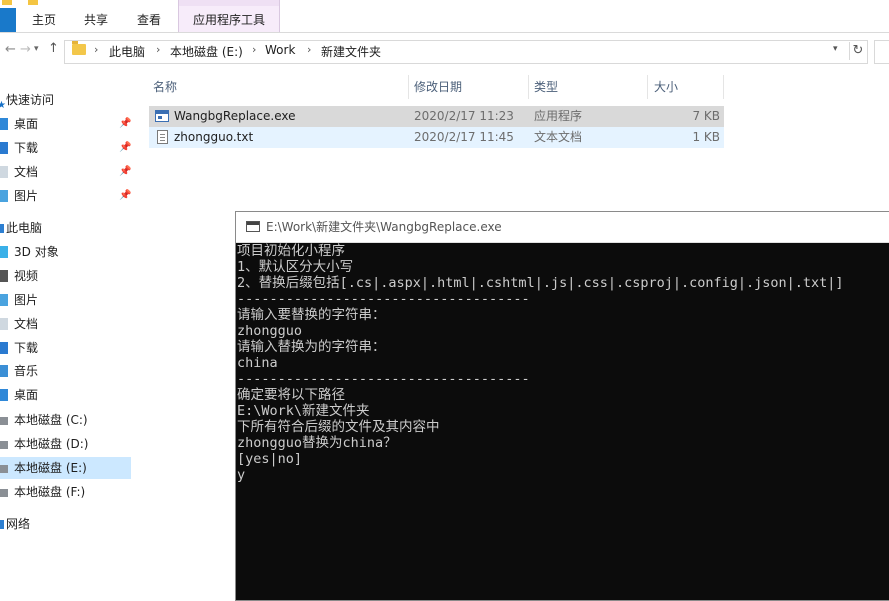 The width and height of the screenshot is (889, 601). I want to click on music-icon, so click(4, 371).